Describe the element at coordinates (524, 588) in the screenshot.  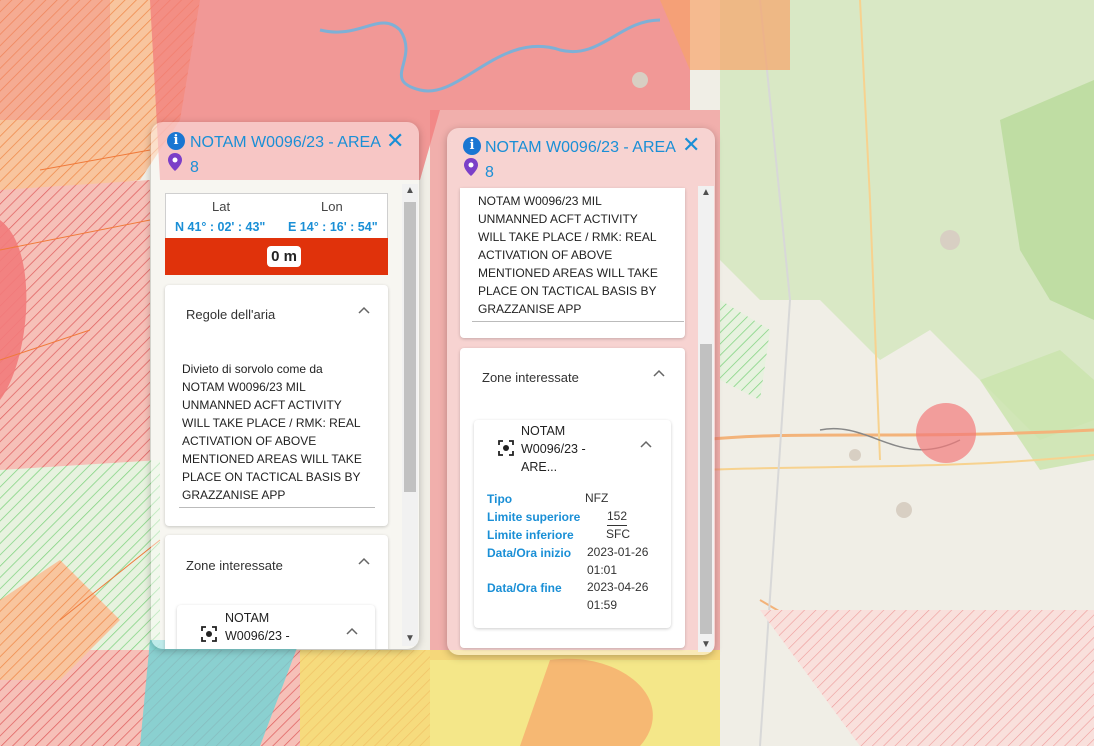
I see `end-label: Data/Ora fine` at that location.